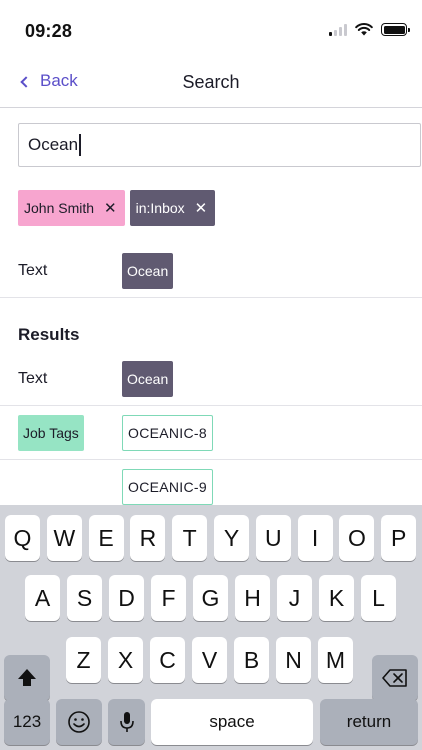  What do you see at coordinates (336, 598) in the screenshot?
I see `key-k: K` at bounding box center [336, 598].